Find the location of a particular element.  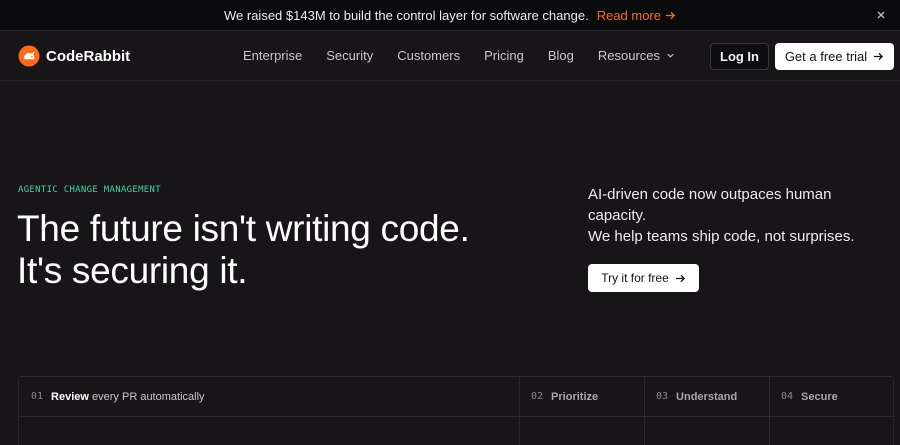

step-number: 03 is located at coordinates (662, 396).